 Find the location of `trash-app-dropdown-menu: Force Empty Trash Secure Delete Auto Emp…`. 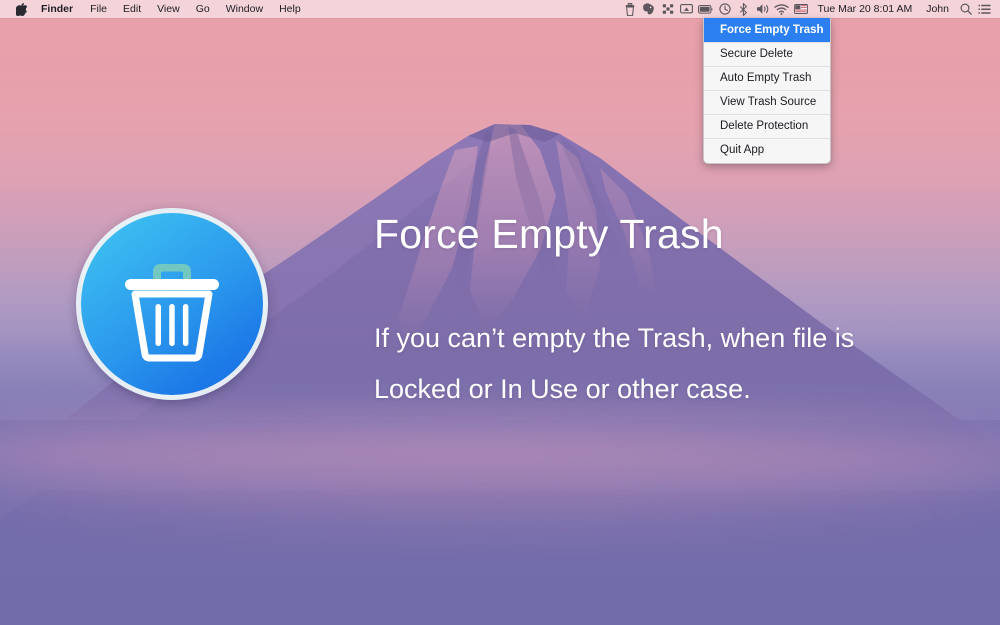

trash-app-dropdown-menu: Force Empty Trash Secure Delete Auto Emp… is located at coordinates (767, 91).